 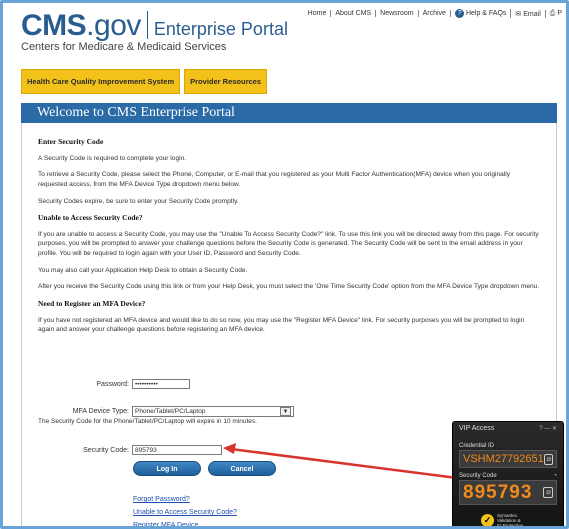 What do you see at coordinates (498, 492) in the screenshot?
I see `vip-code-value: 895793` at bounding box center [498, 492].